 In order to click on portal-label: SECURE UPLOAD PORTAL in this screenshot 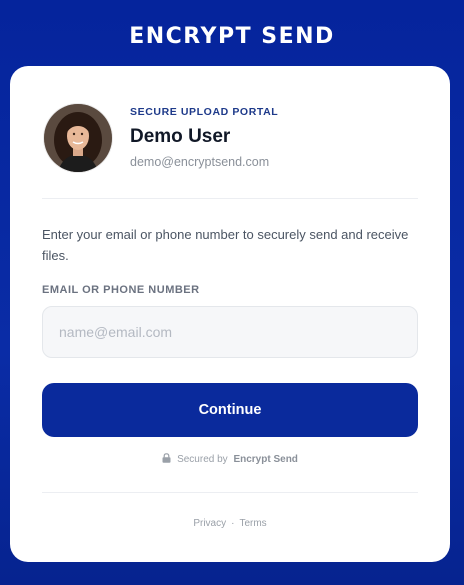, I will do `click(204, 112)`.